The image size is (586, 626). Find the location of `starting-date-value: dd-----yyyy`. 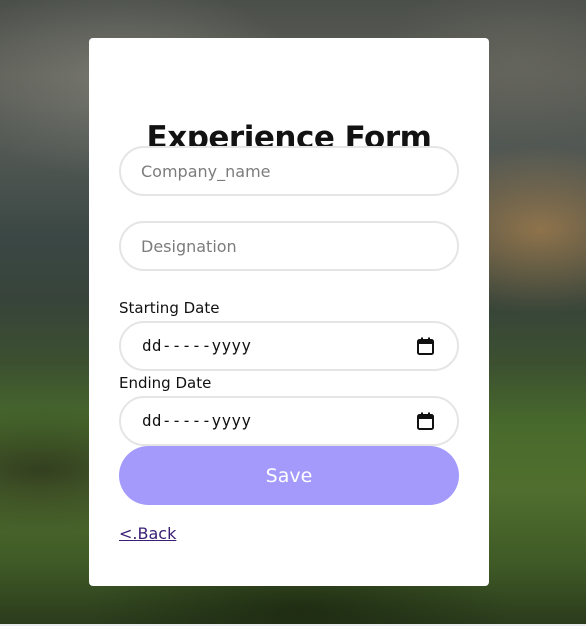

starting-date-value: dd-----yyyy is located at coordinates (197, 345).